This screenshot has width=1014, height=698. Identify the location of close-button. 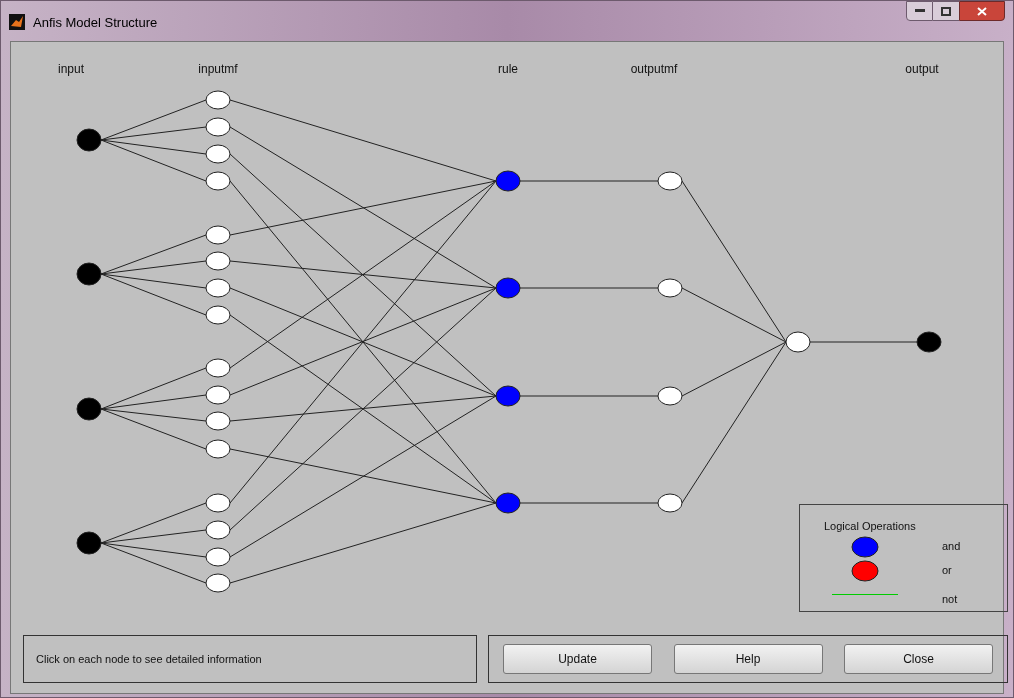
(982, 11).